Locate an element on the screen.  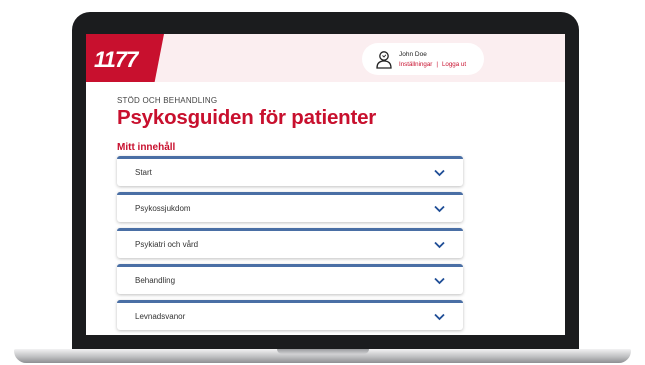
accordion-item-psykossjukdom: Psykossjukdom is located at coordinates (290, 207).